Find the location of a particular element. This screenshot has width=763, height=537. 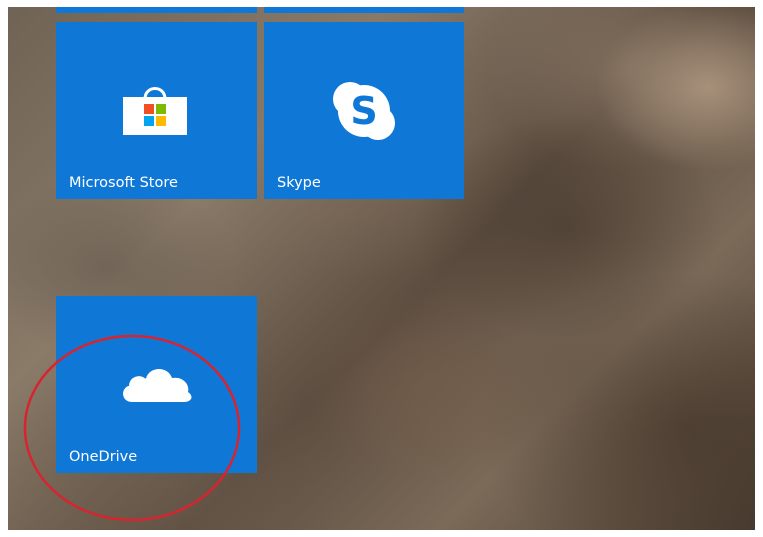

cloud-icon is located at coordinates (157, 385).